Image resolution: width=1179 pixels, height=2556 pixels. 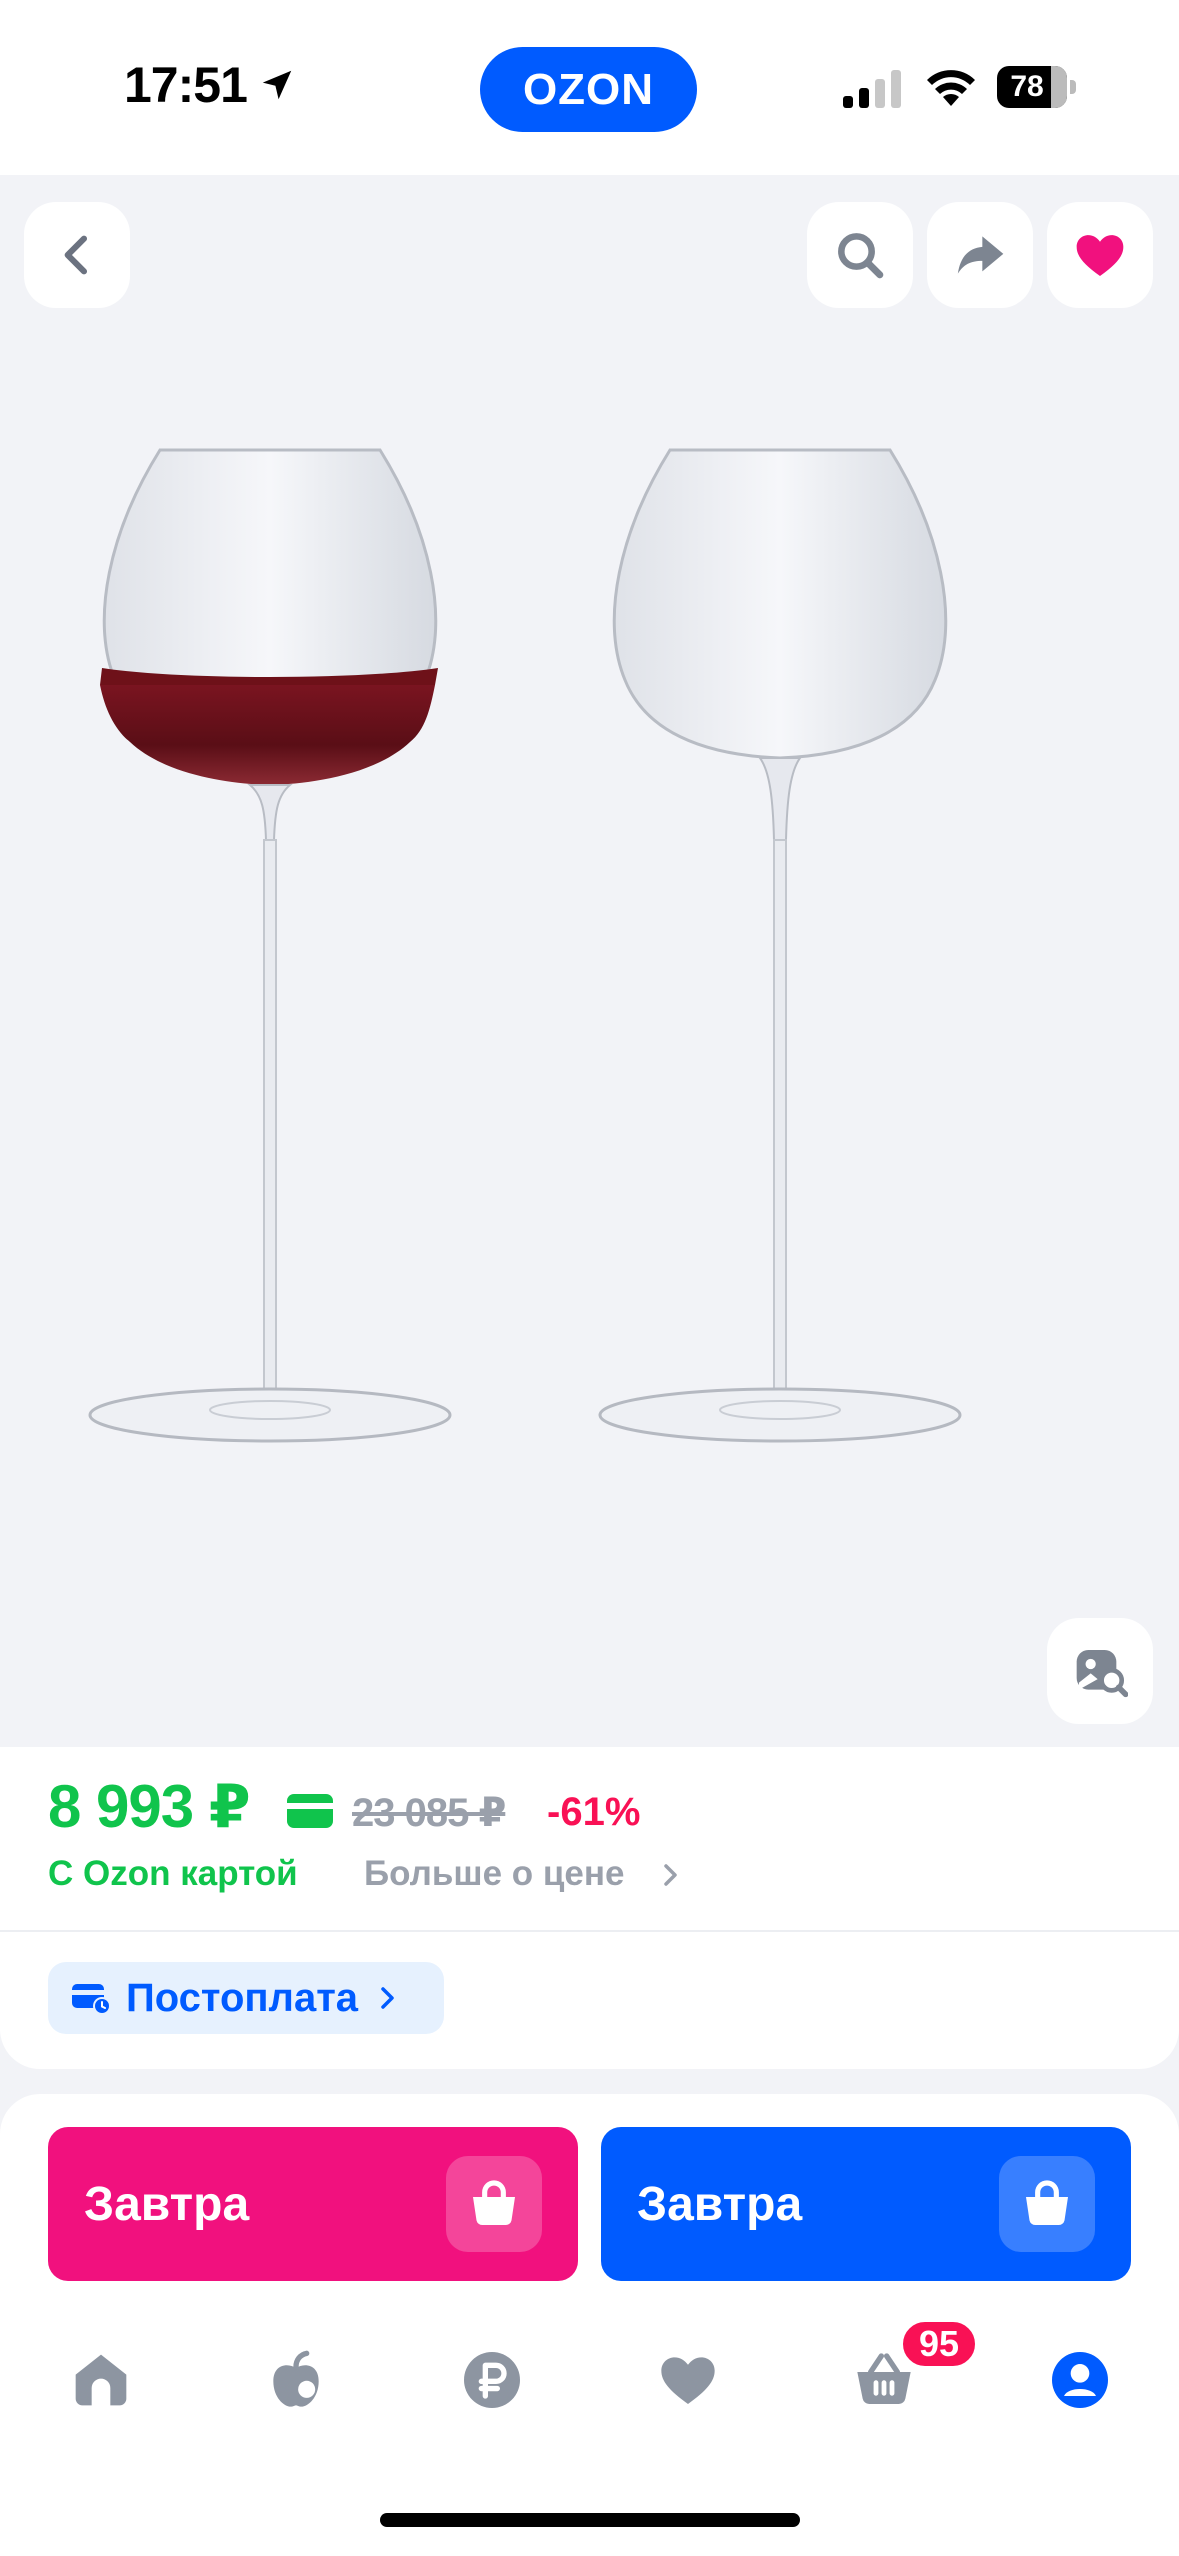 I want to click on apple-icon, so click(x=296, y=2378).